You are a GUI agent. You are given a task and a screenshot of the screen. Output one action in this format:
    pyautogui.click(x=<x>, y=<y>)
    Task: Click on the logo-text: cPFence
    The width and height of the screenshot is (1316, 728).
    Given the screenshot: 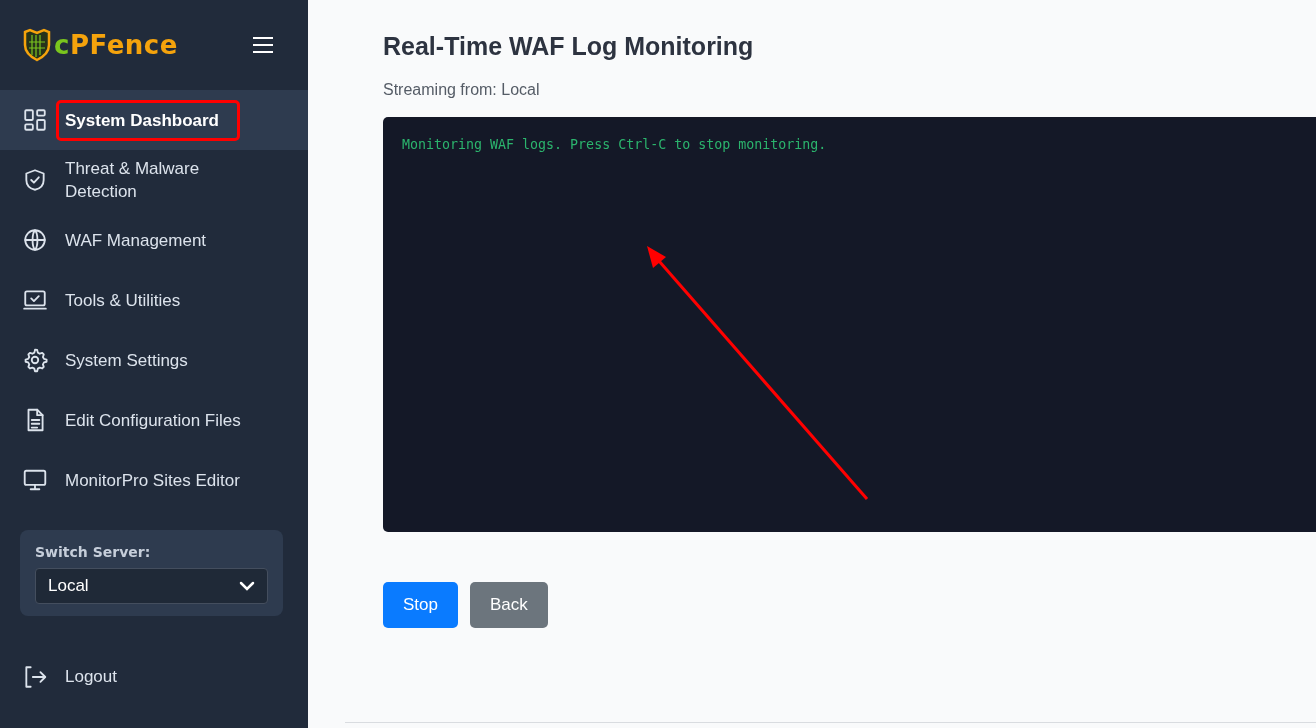 What is the action you would take?
    pyautogui.click(x=116, y=45)
    